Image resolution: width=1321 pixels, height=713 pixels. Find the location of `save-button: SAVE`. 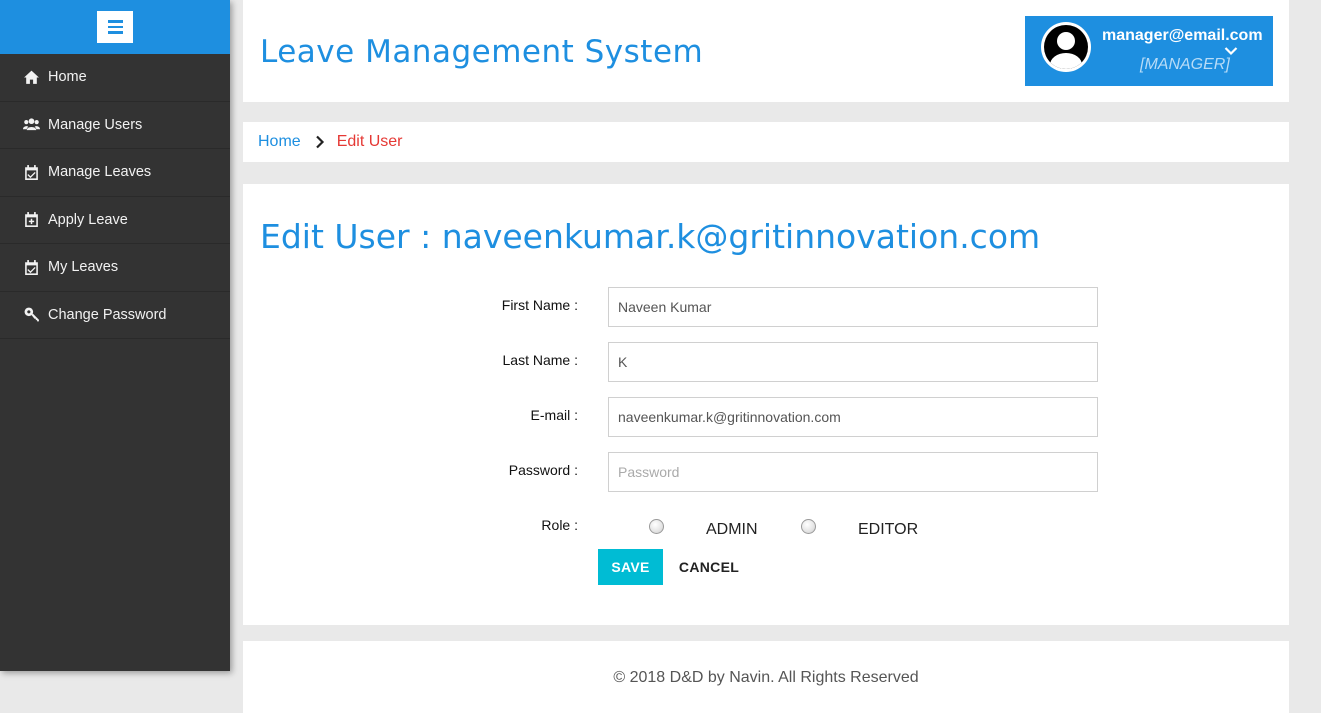

save-button: SAVE is located at coordinates (630, 567).